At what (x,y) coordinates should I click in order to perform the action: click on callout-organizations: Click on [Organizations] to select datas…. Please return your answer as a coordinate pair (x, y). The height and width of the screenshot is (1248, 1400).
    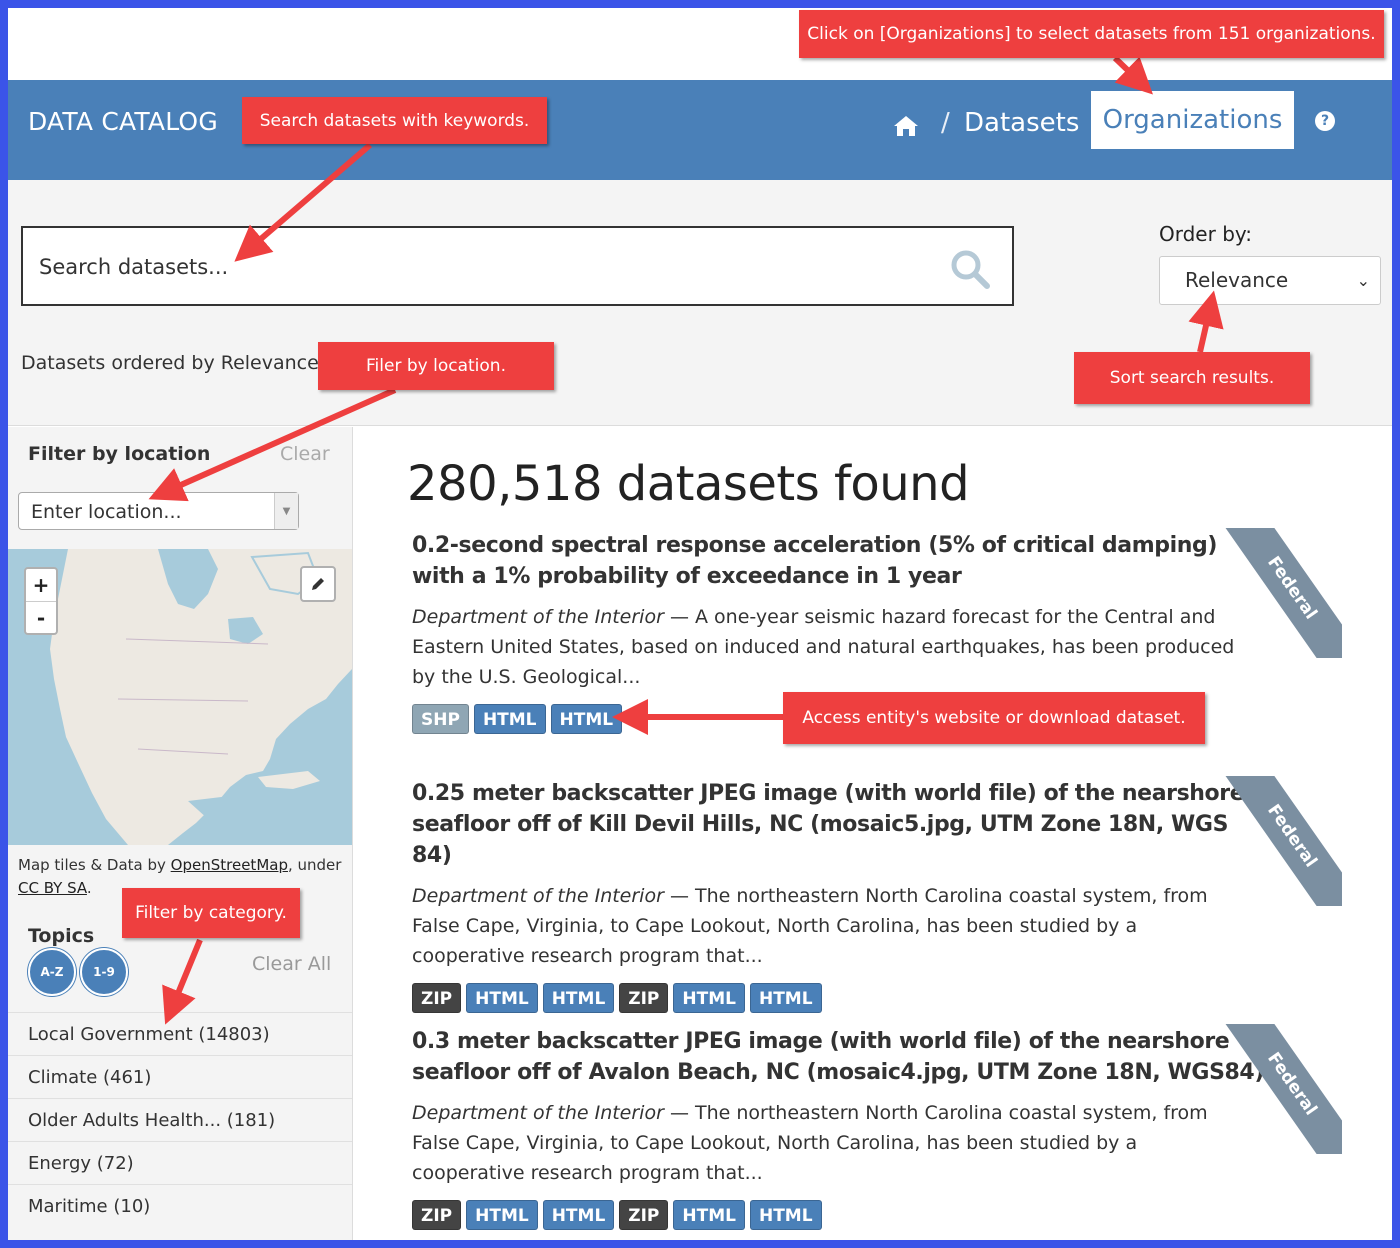
    Looking at the image, I should click on (1091, 34).